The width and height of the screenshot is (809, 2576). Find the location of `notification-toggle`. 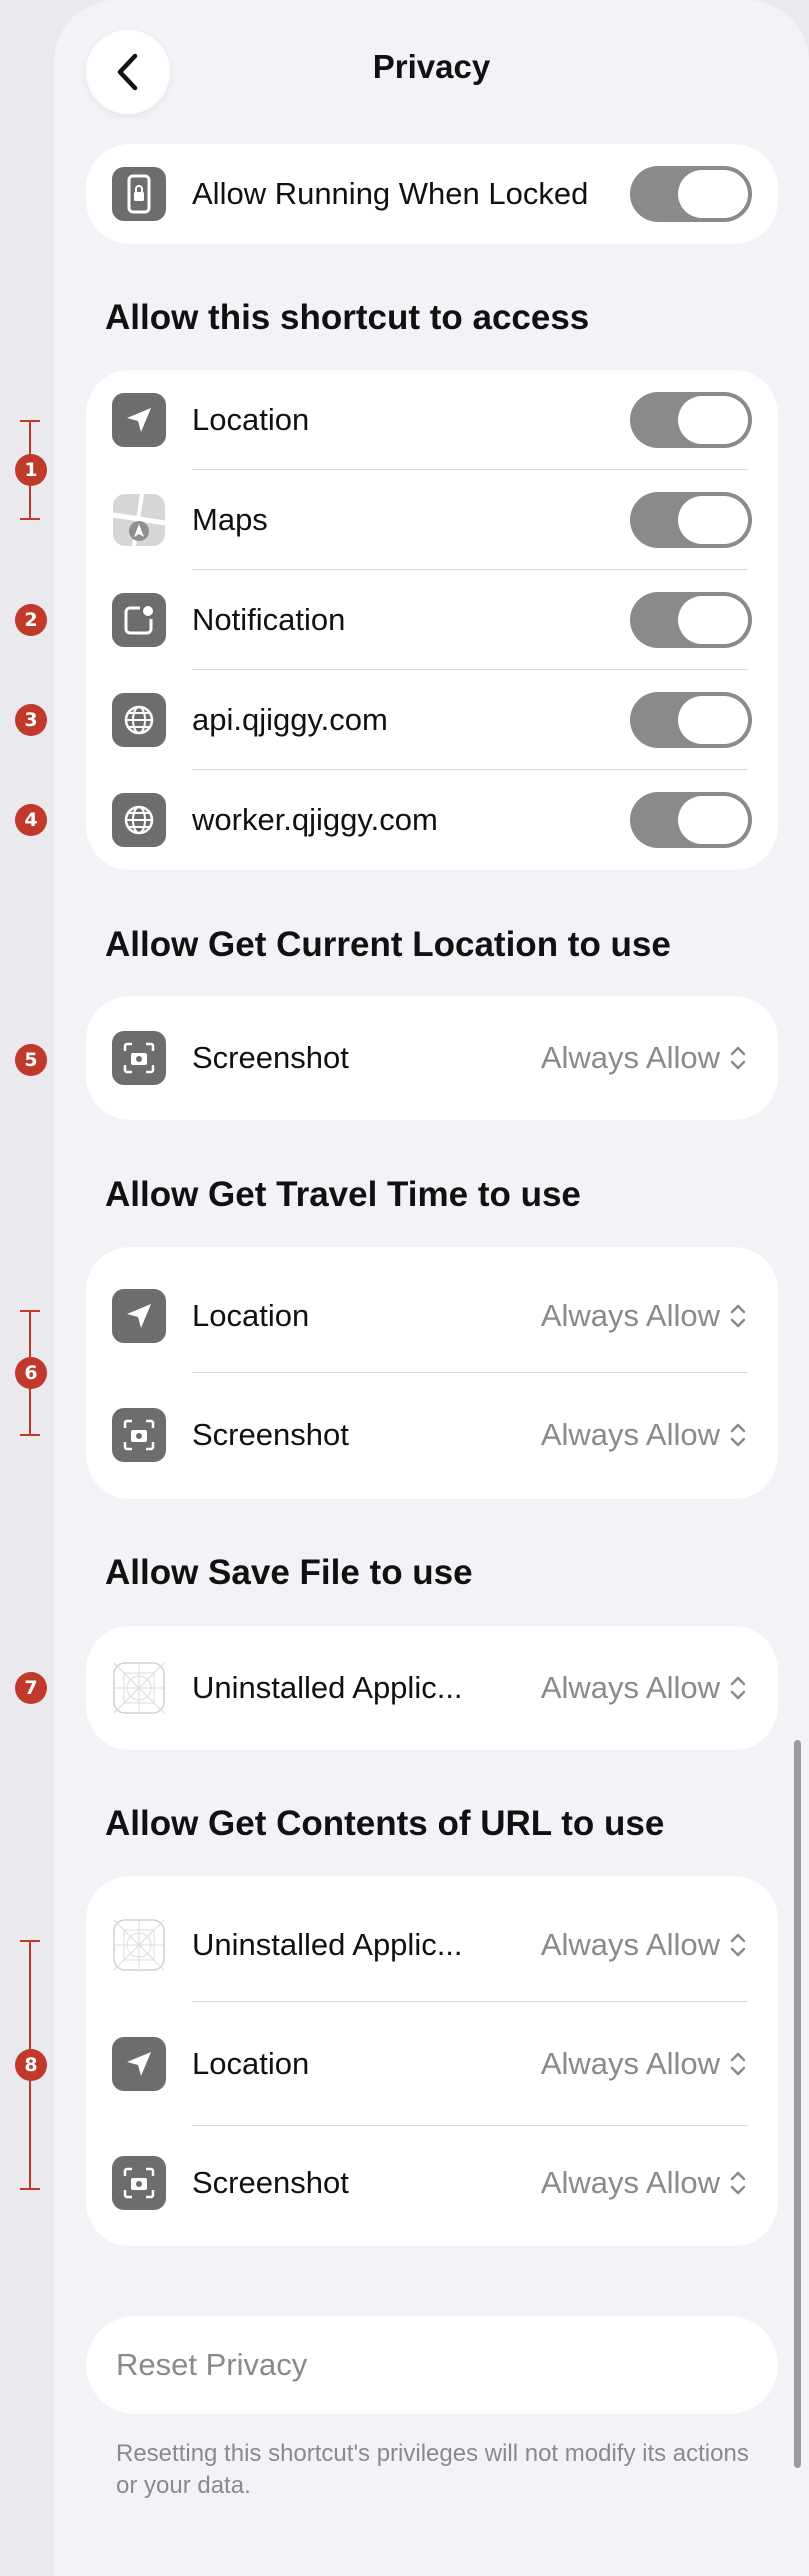

notification-toggle is located at coordinates (691, 620).